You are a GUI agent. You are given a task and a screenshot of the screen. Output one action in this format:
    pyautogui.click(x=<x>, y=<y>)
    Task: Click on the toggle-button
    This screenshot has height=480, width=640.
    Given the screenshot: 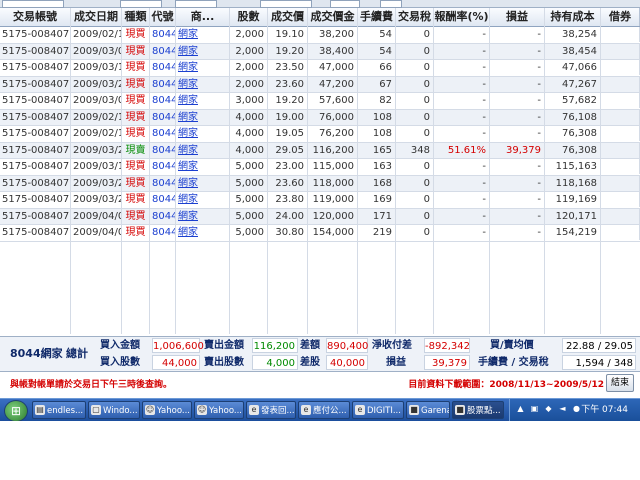 What is the action you would take?
    pyautogui.click(x=391, y=4)
    